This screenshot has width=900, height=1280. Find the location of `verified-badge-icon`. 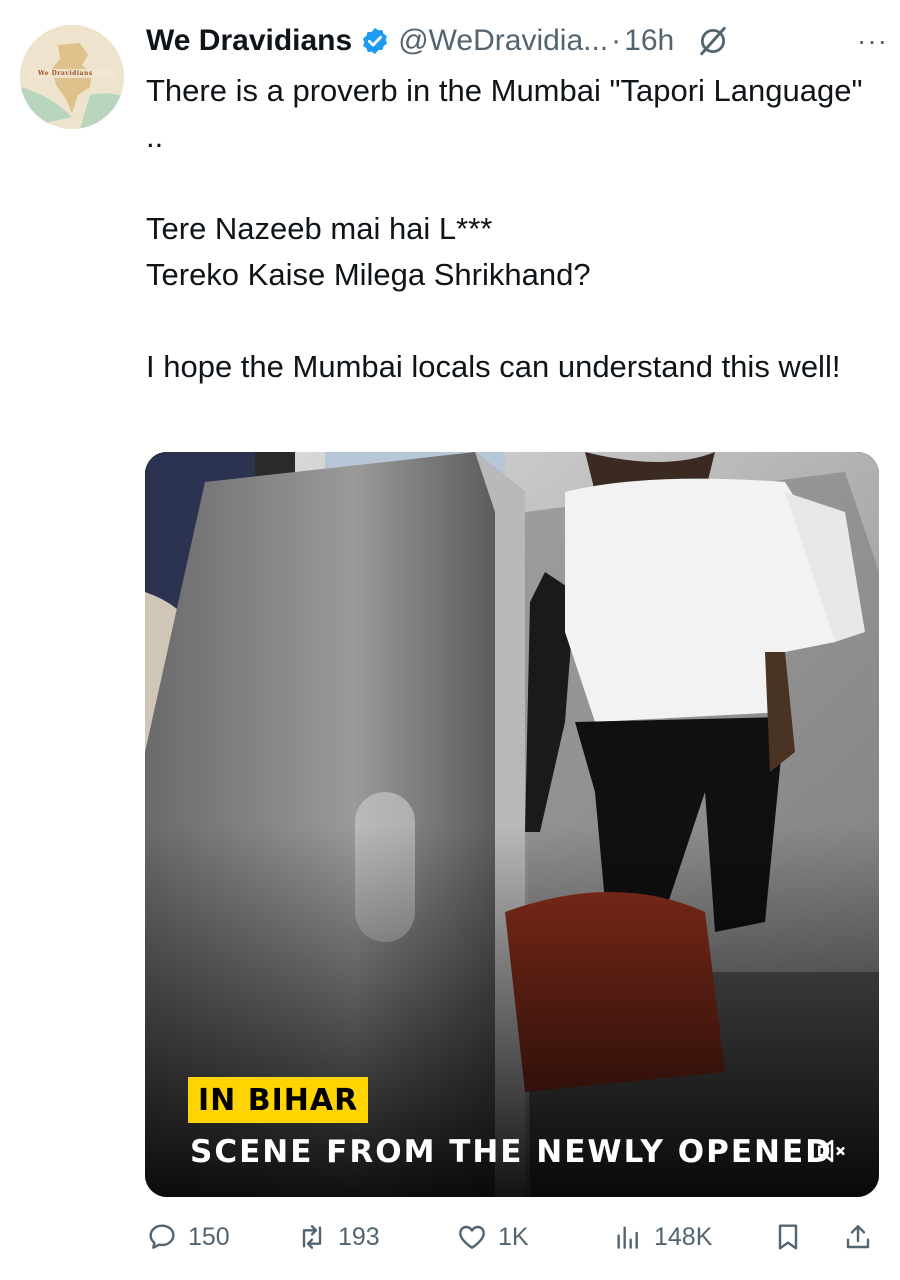

verified-badge-icon is located at coordinates (375, 41).